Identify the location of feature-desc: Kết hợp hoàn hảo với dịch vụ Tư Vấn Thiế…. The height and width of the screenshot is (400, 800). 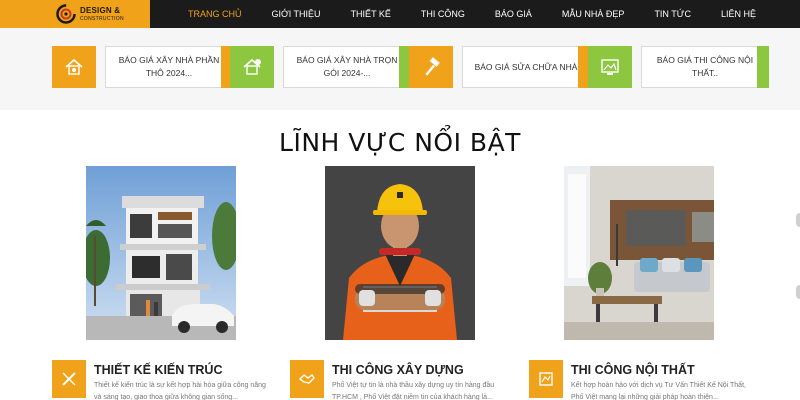
(658, 391).